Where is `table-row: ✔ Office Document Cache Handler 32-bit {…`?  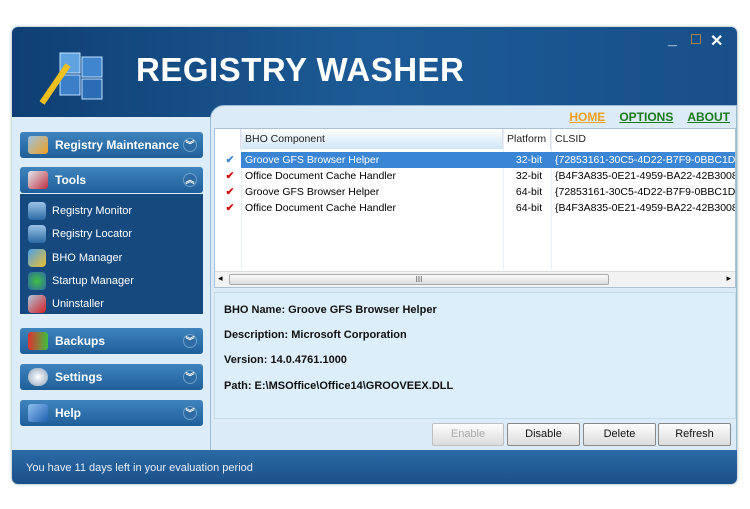
table-row: ✔ Office Document Cache Handler 32-bit {… is located at coordinates (475, 176).